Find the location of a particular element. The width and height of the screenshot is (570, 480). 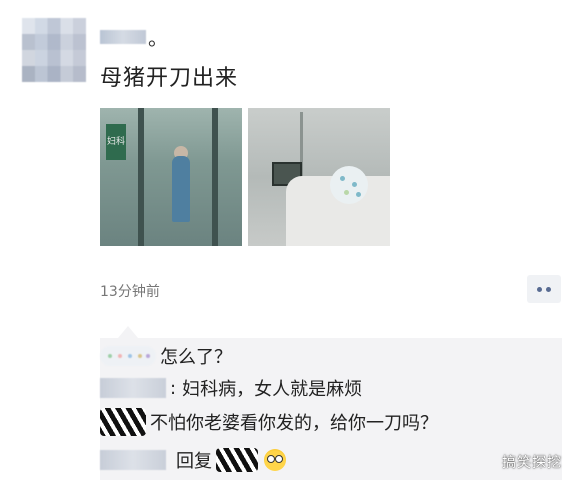

hospital-ward-photo is located at coordinates (319, 177).